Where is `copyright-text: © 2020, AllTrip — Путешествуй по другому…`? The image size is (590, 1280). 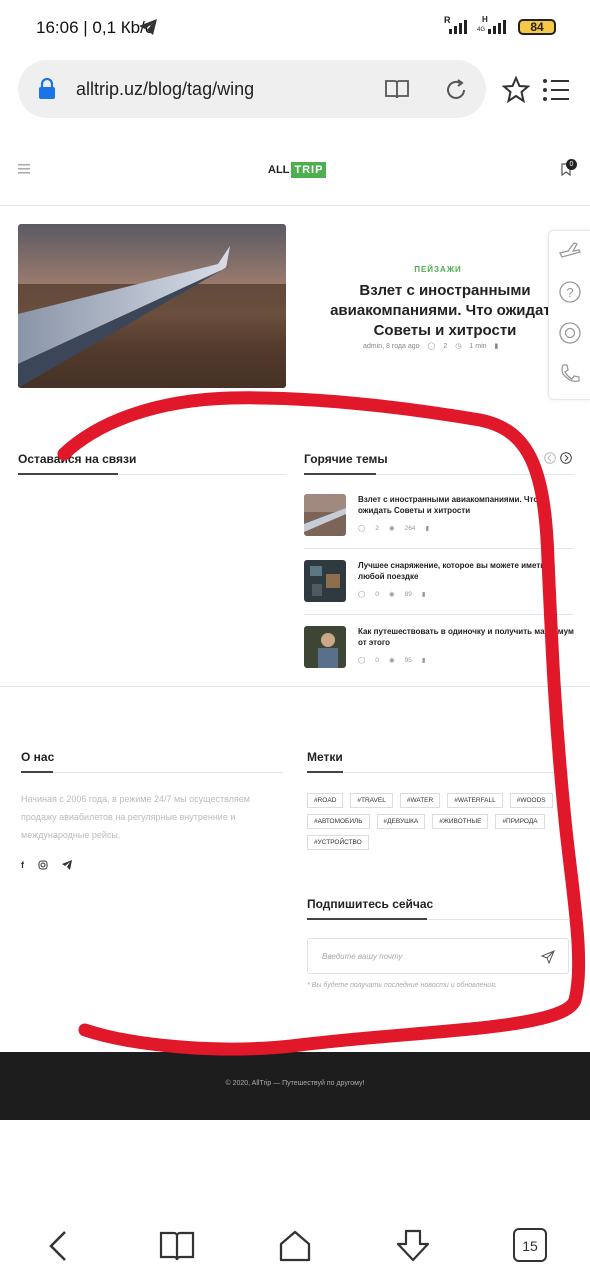
copyright-text: © 2020, AllTrip — Путешествуй по другому… is located at coordinates (295, 1083).